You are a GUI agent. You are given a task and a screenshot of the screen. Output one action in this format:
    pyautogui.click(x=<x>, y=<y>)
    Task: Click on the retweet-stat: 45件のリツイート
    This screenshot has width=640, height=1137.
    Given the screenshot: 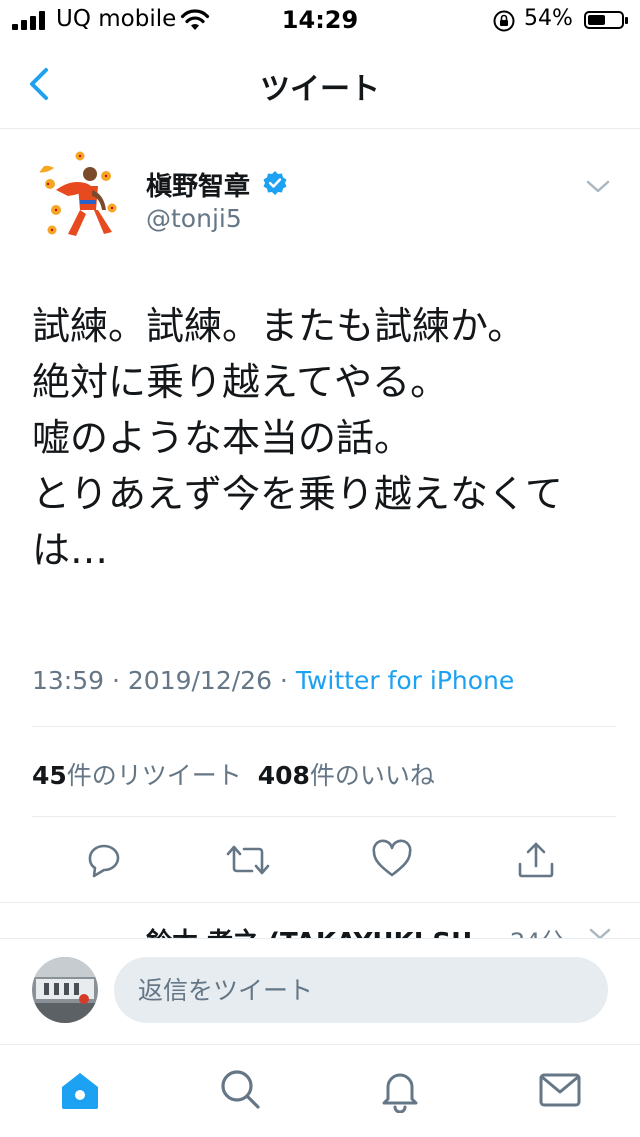 What is the action you would take?
    pyautogui.click(x=137, y=775)
    